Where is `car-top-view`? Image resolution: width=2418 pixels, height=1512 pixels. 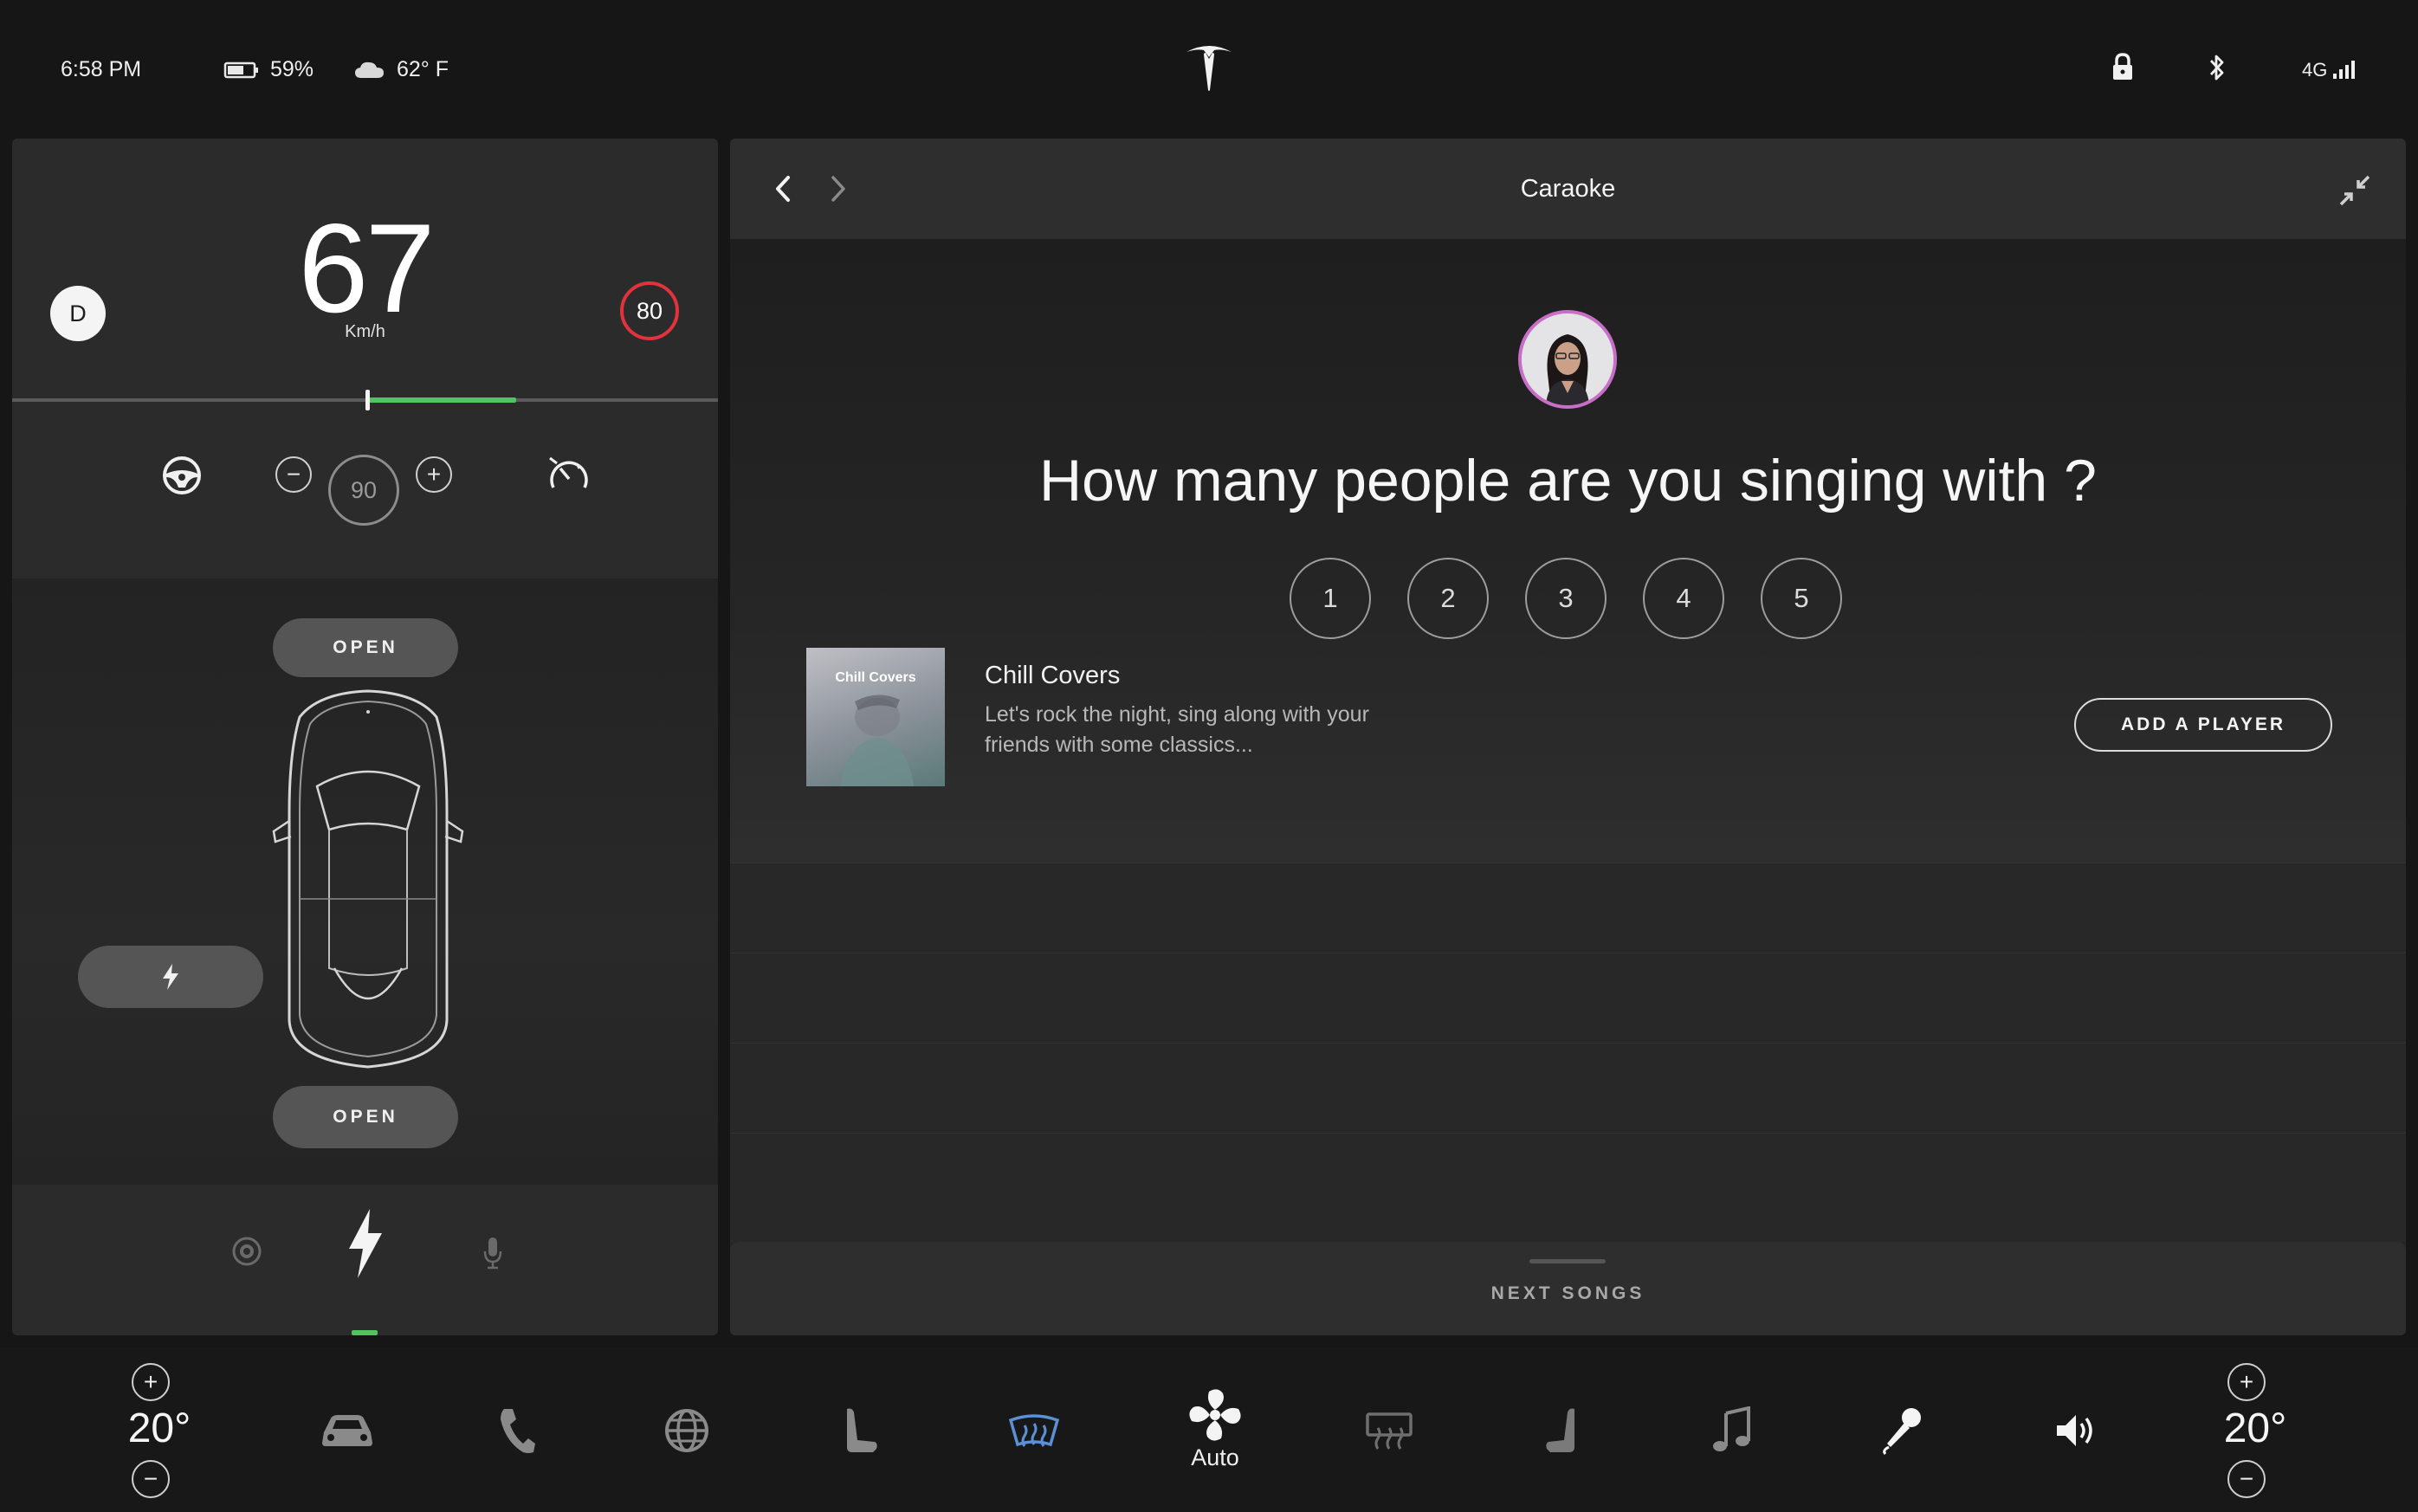 car-top-view is located at coordinates (368, 879).